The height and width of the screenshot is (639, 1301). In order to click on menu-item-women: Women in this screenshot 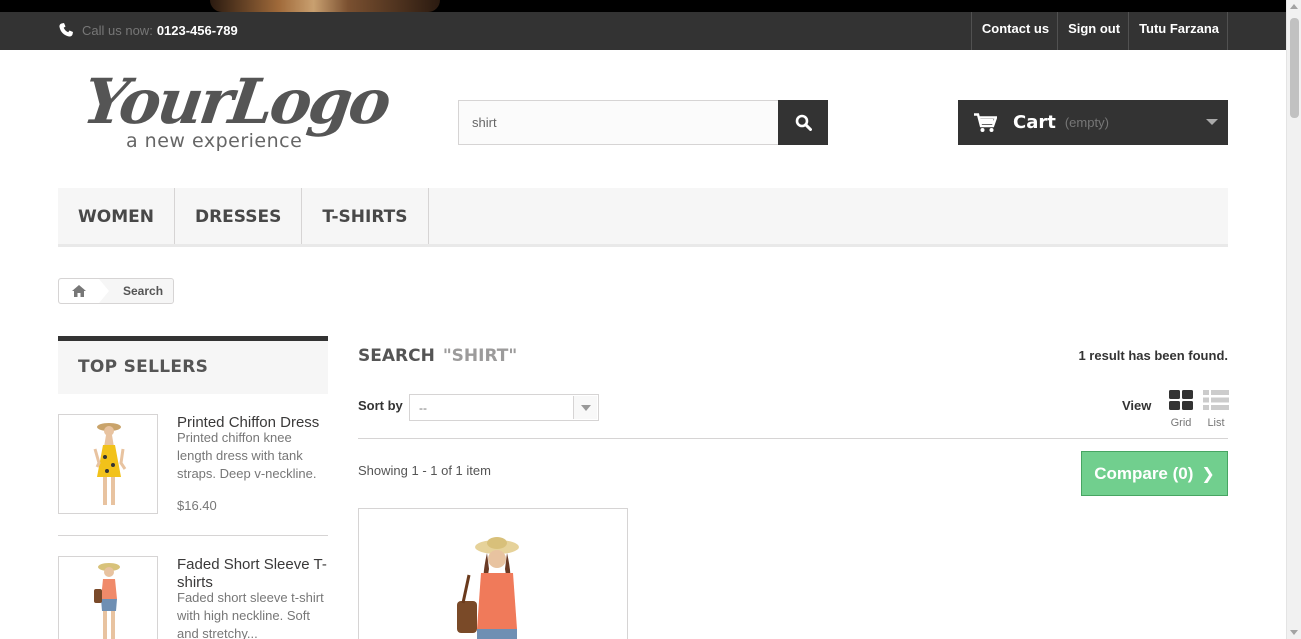, I will do `click(116, 216)`.